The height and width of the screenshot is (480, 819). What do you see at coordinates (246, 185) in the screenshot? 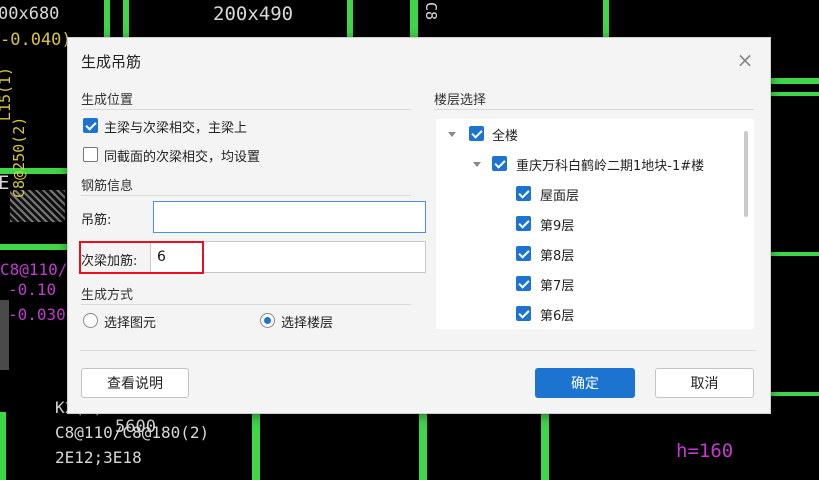
I see `rebar-section-heading: 钢筋信息` at bounding box center [246, 185].